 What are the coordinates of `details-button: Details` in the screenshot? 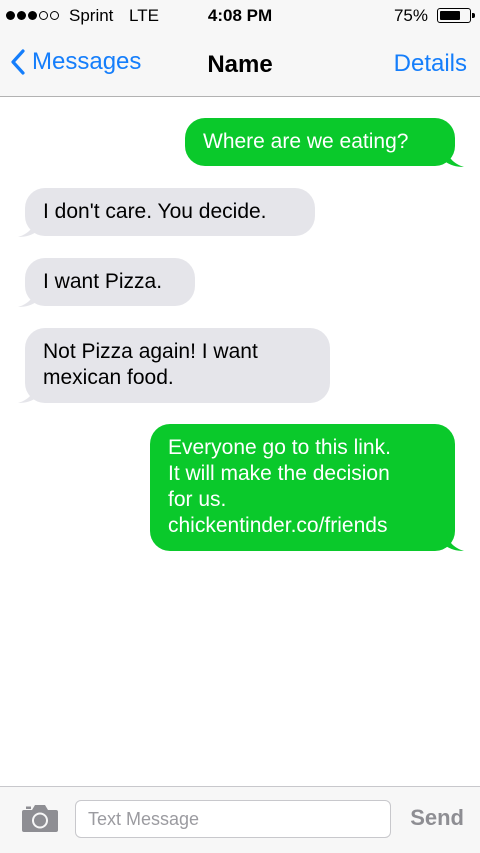 It's located at (430, 64).